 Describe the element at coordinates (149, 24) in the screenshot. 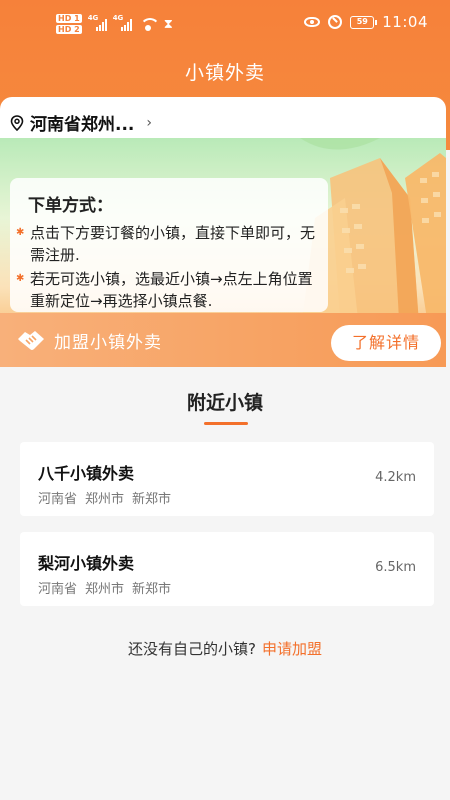

I see `wifi-icon` at that location.